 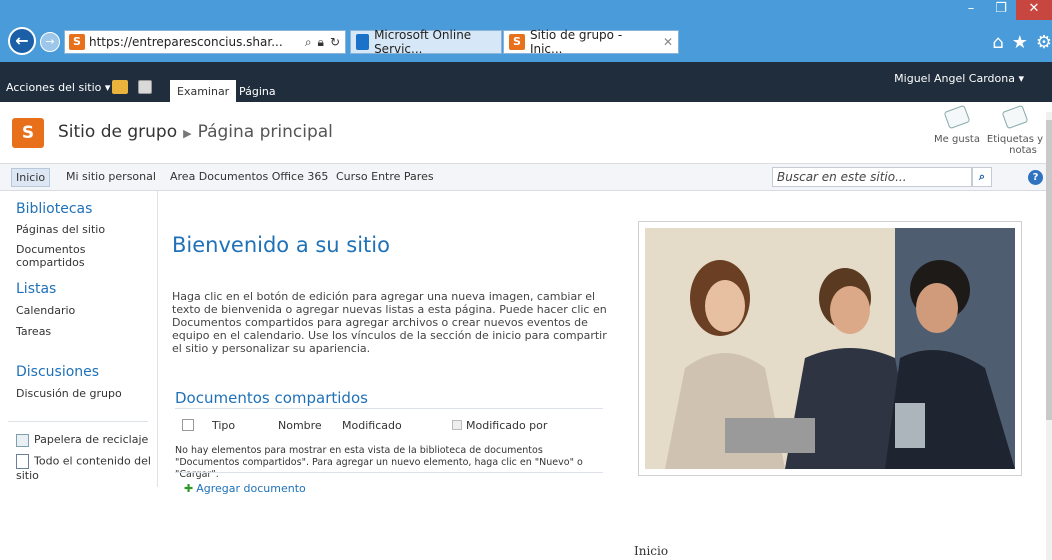 I want to click on topnav-area-documentos: Area Documentos Office 365, so click(x=249, y=176).